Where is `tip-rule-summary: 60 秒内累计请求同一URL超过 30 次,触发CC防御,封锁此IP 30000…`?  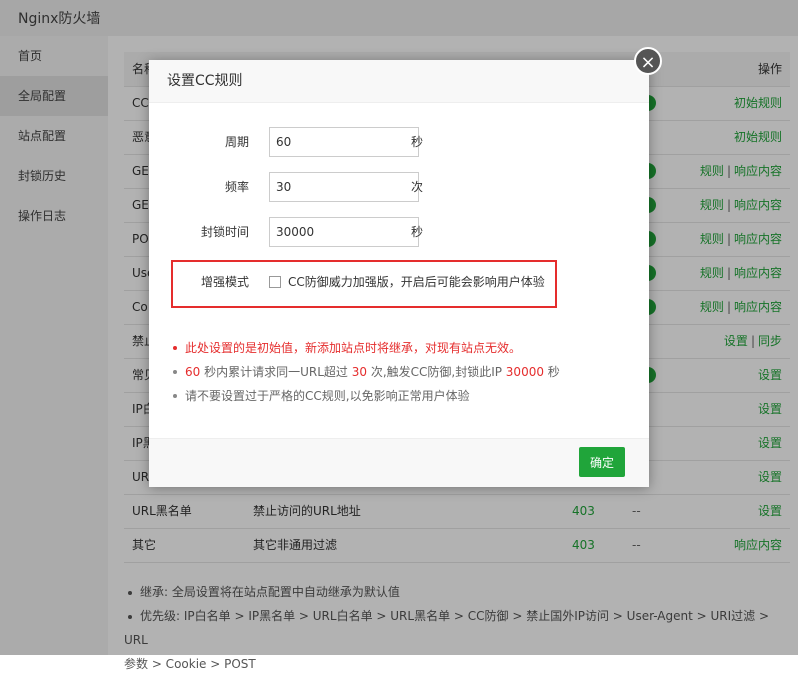 tip-rule-summary: 60 秒内累计请求同一URL超过 30 次,触发CC防御,封锁此IP 30000… is located at coordinates (401, 372).